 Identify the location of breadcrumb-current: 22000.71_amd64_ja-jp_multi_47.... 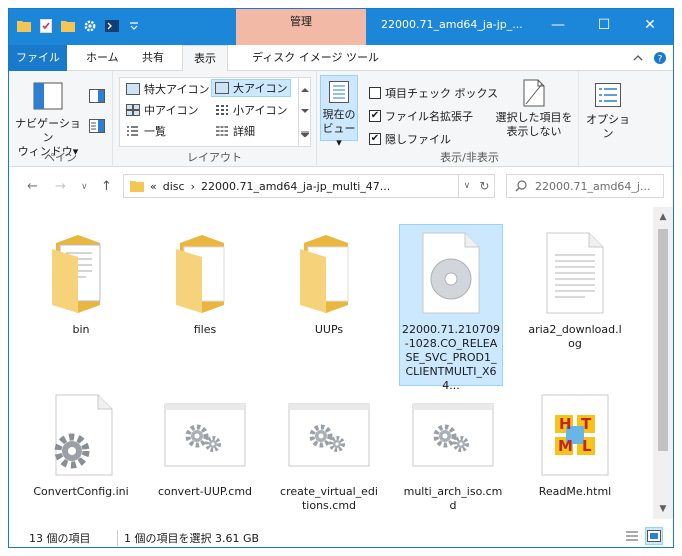
(295, 186).